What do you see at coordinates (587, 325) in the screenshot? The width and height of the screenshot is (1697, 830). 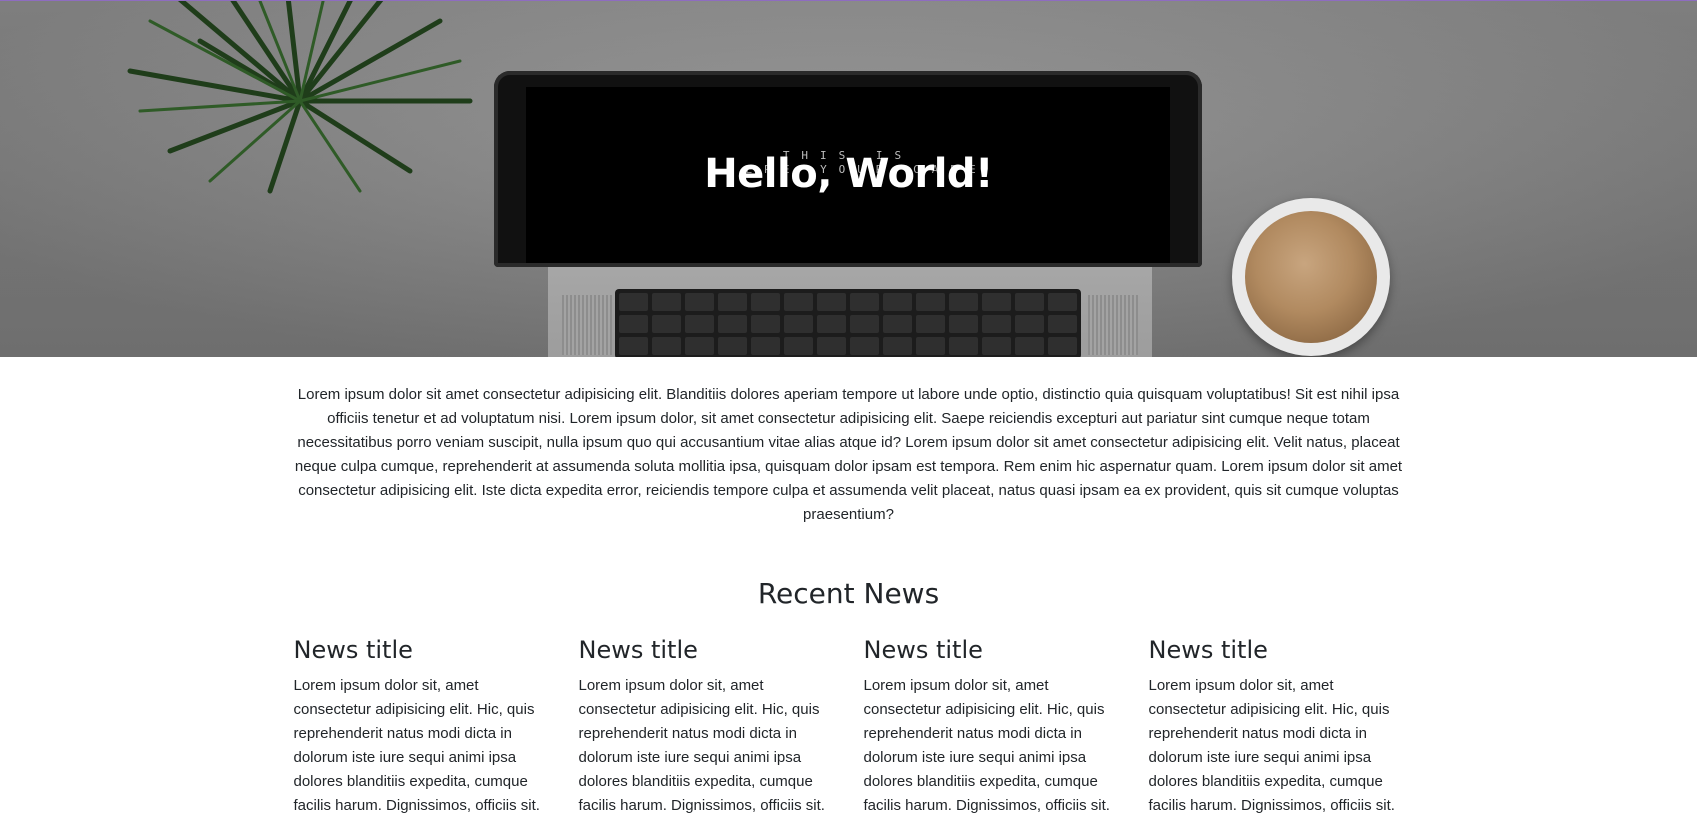 I see `laptop-speaker-left` at bounding box center [587, 325].